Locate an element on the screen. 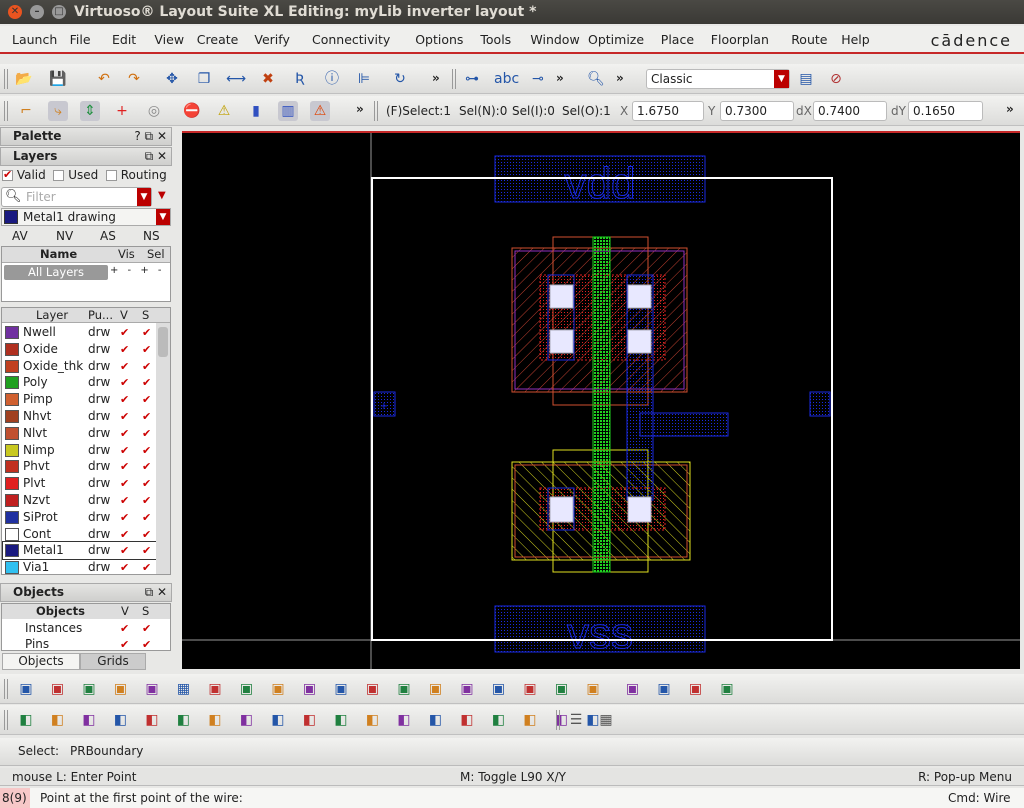 This screenshot has width=1024, height=808. label-icon: abc is located at coordinates (506, 79).